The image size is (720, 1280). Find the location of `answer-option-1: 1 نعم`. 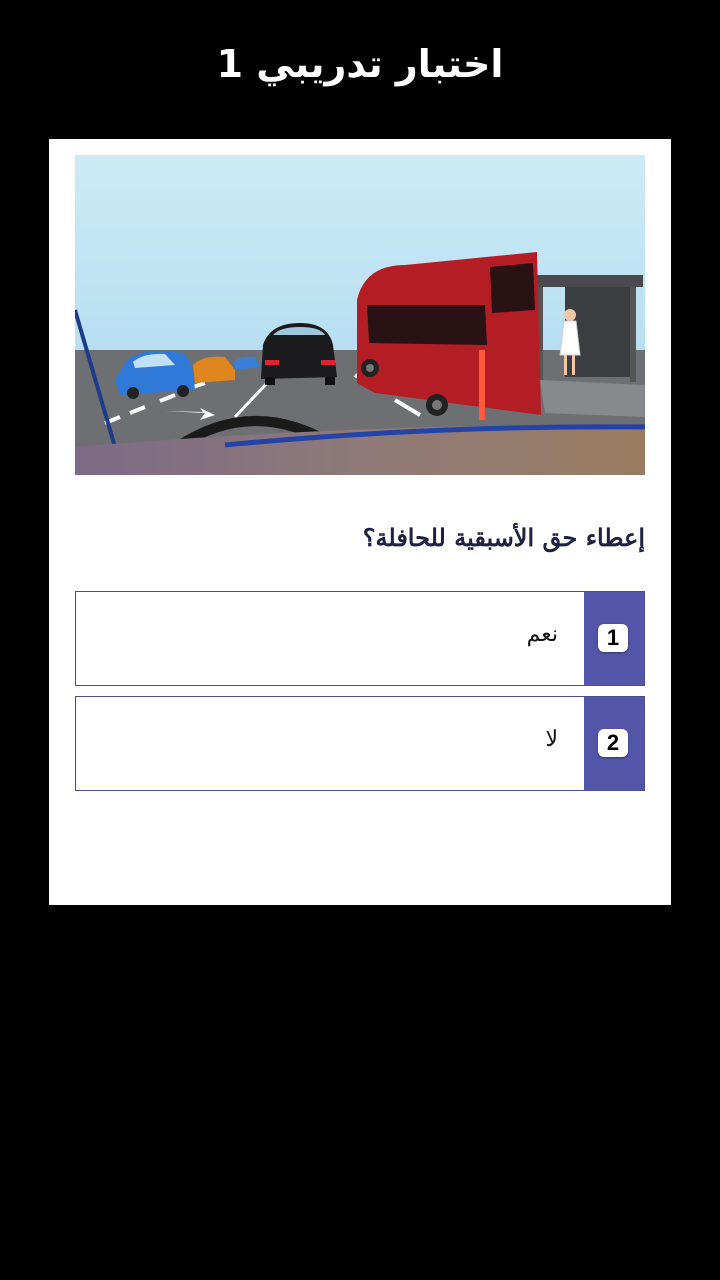

answer-option-1: 1 نعم is located at coordinates (360, 638).